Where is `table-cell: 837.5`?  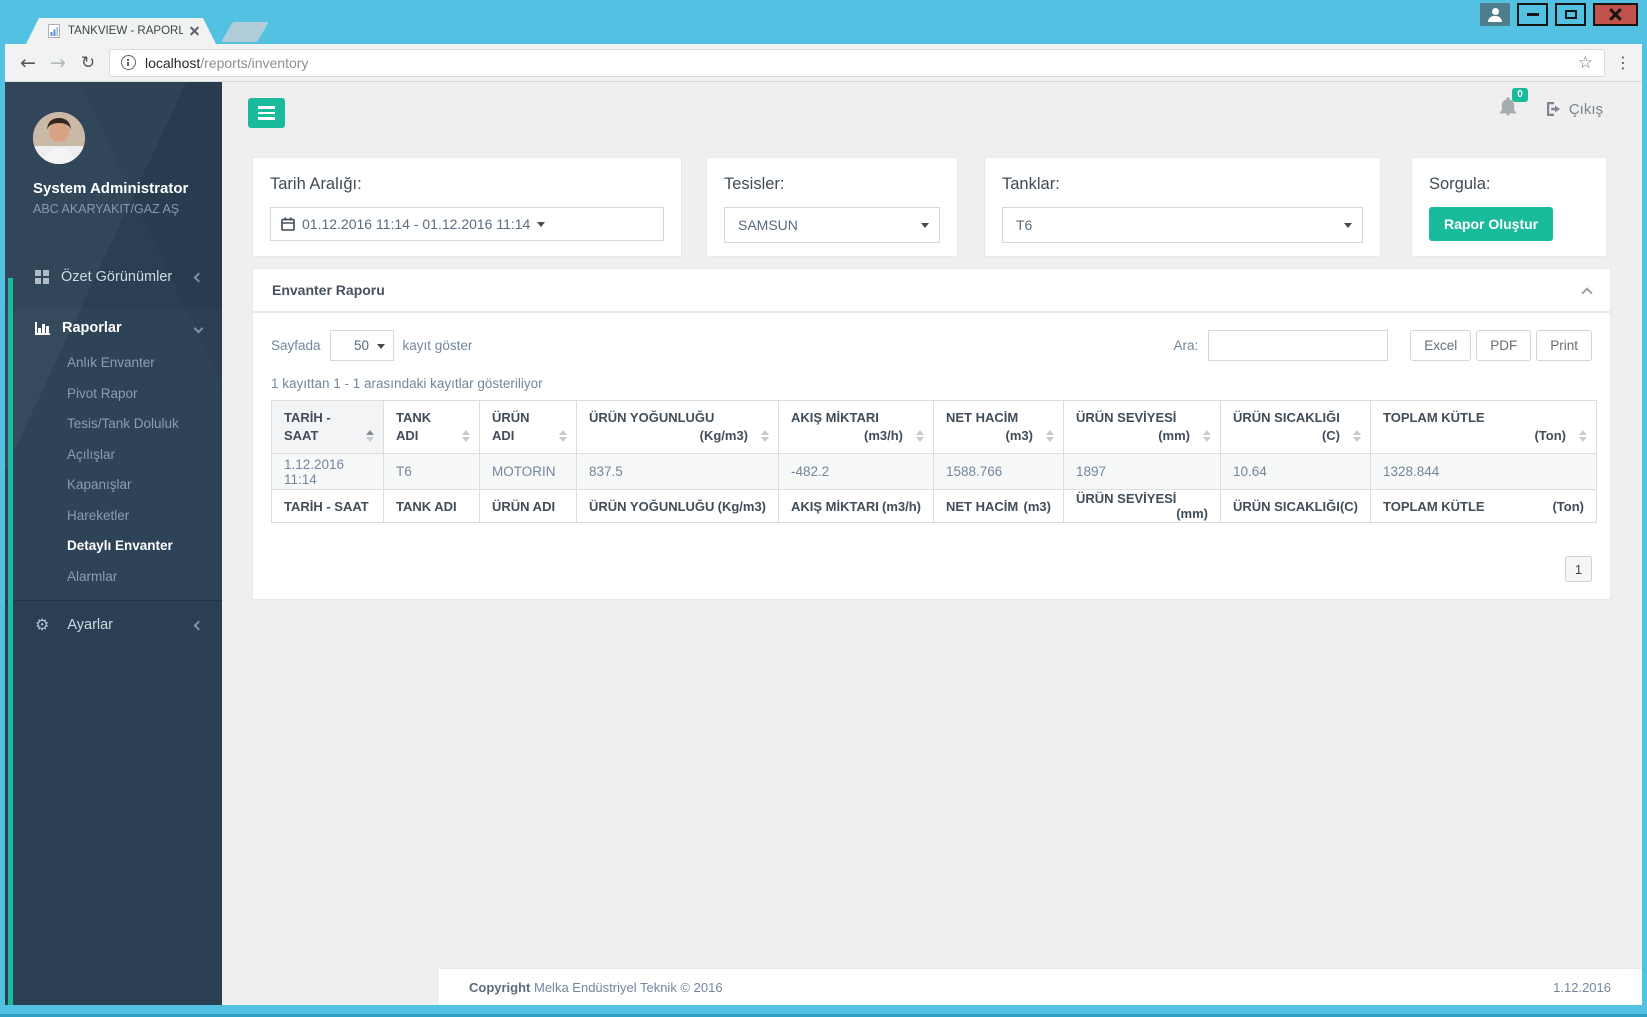
table-cell: 837.5 is located at coordinates (677, 472).